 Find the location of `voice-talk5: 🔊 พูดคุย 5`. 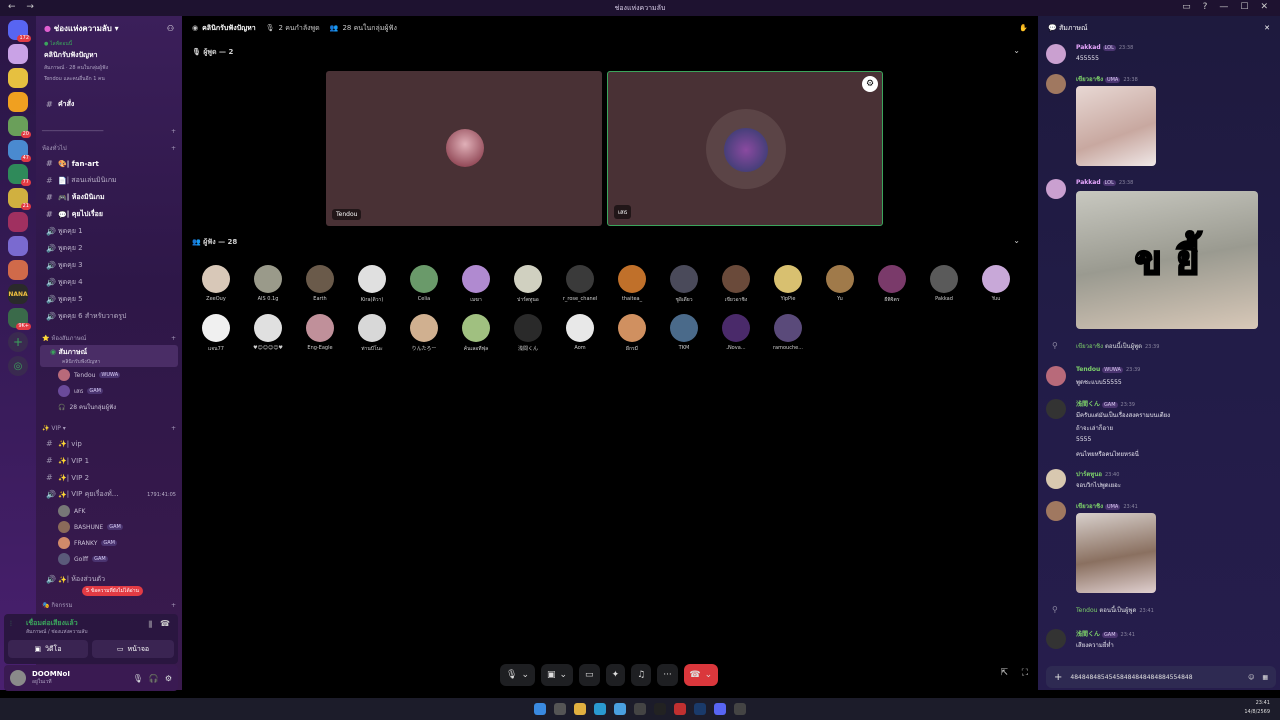

voice-talk5: 🔊 พูดคุย 5 is located at coordinates (109, 299).